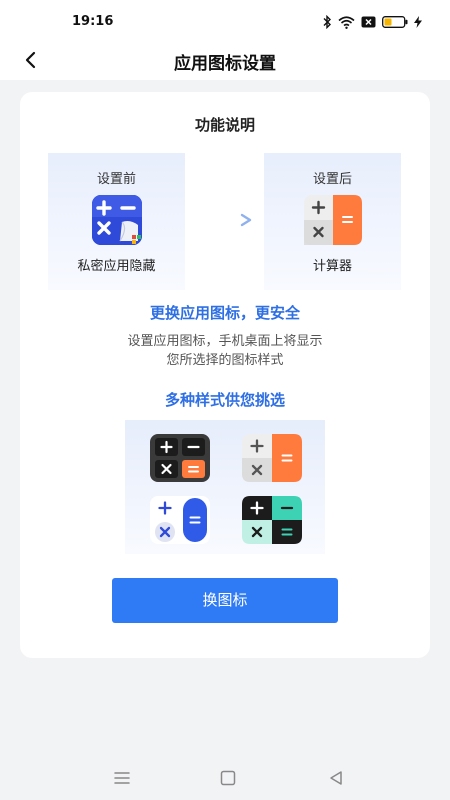 The width and height of the screenshot is (450, 800). I want to click on style-dark-calculator-icon, so click(180, 458).